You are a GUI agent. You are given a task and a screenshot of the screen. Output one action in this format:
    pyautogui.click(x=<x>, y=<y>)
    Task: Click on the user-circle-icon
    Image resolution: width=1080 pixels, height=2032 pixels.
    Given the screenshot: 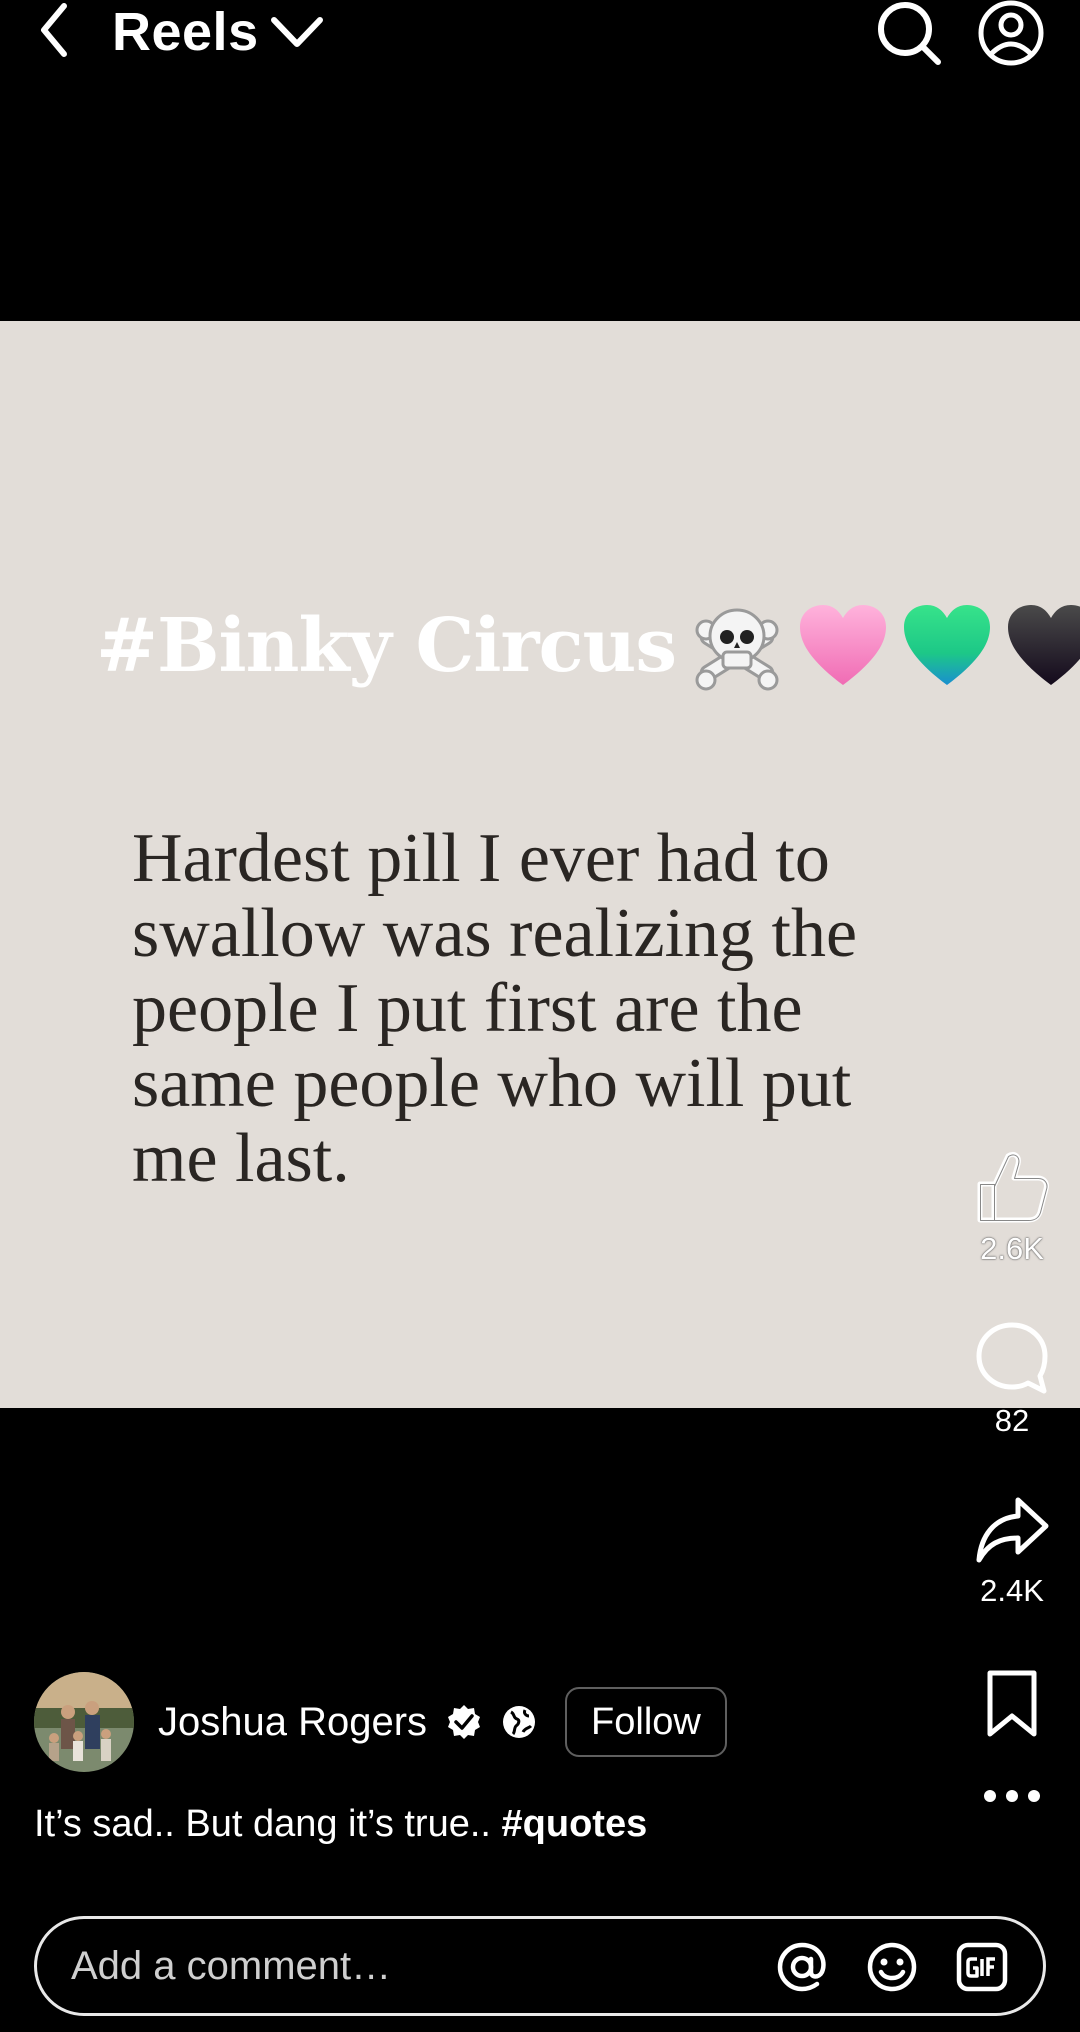 What is the action you would take?
    pyautogui.click(x=1011, y=33)
    